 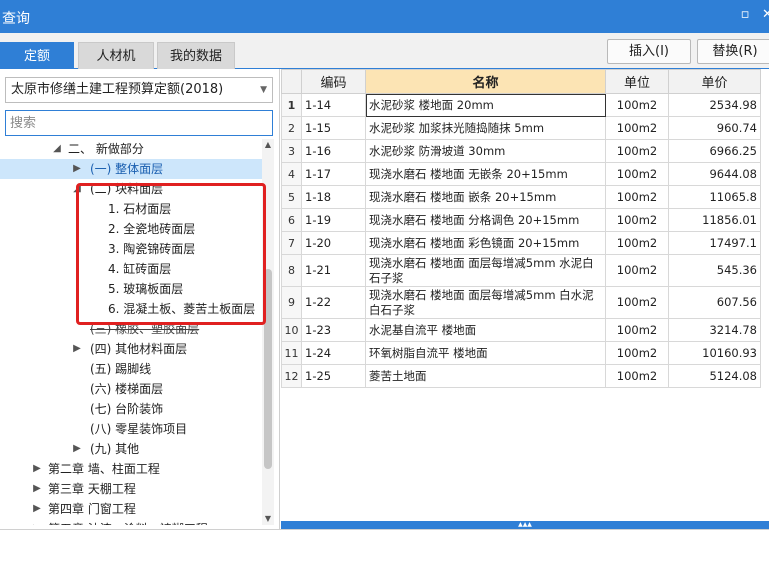 What do you see at coordinates (291, 376) in the screenshot?
I see `row-number: 12` at bounding box center [291, 376].